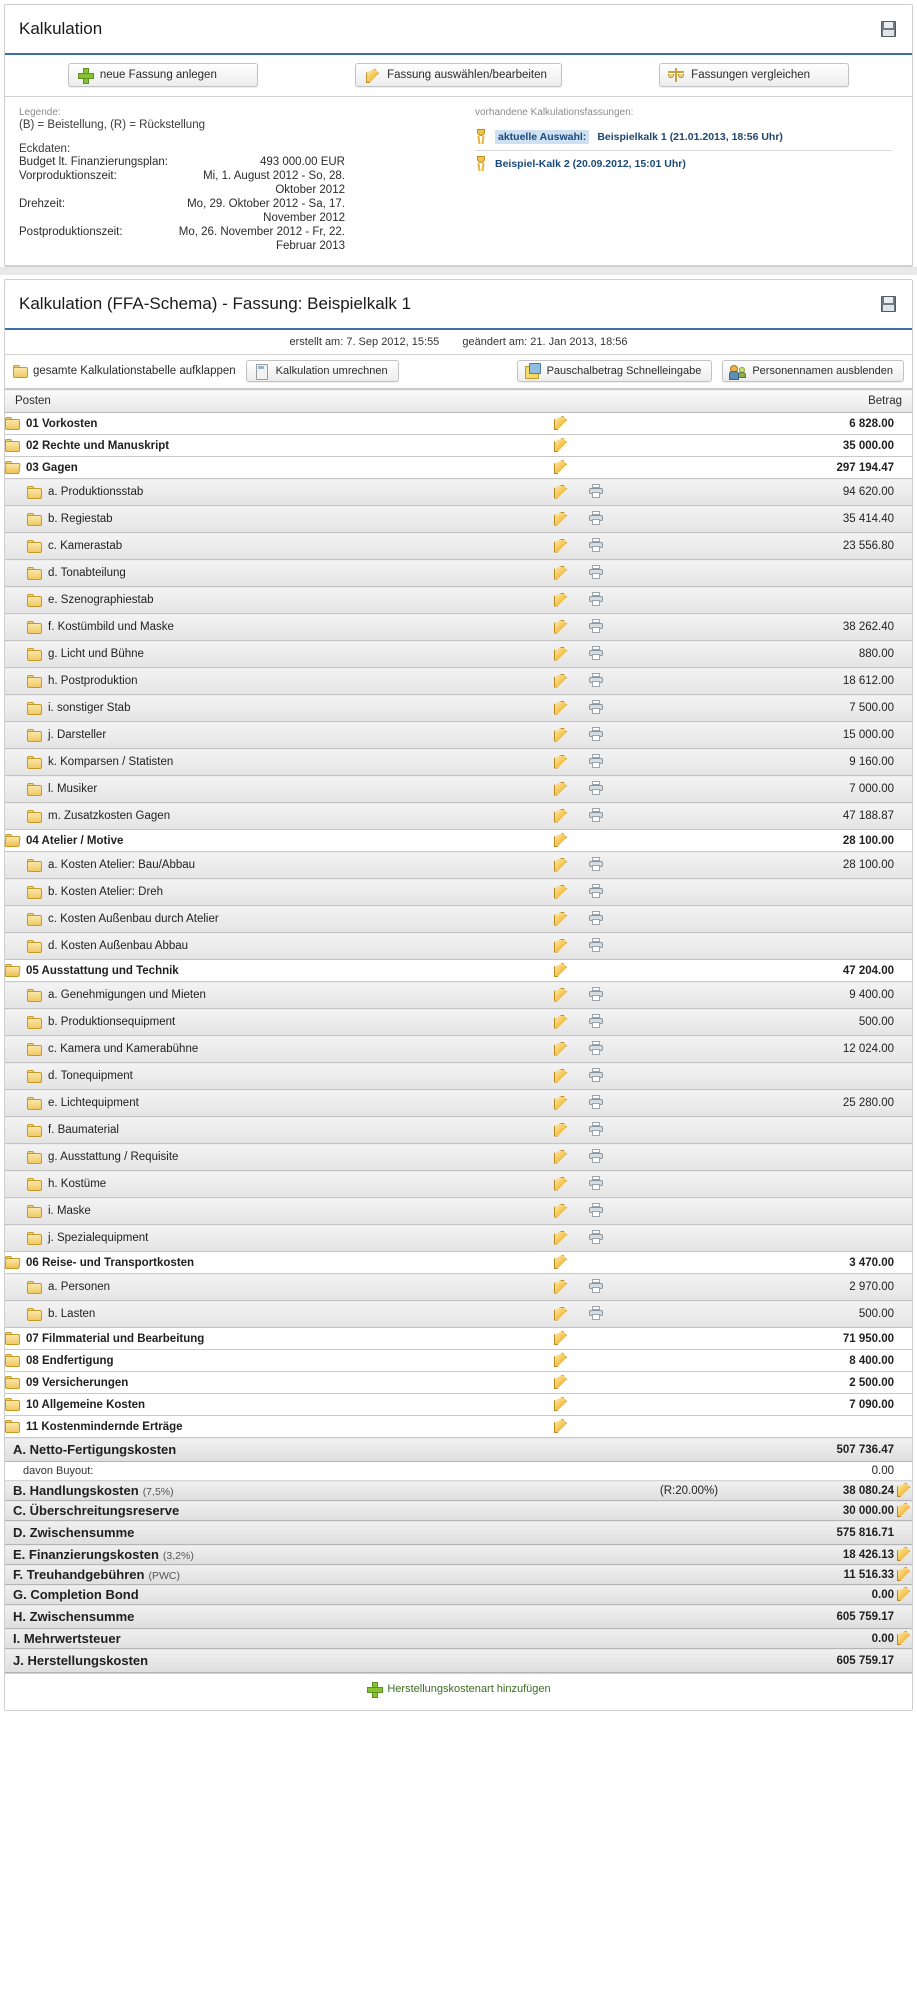 This screenshot has height=2000, width=917. Describe the element at coordinates (458, 1049) in the screenshot. I see `table-row: c. Kamera und Kamerabühne 12 024.00` at that location.